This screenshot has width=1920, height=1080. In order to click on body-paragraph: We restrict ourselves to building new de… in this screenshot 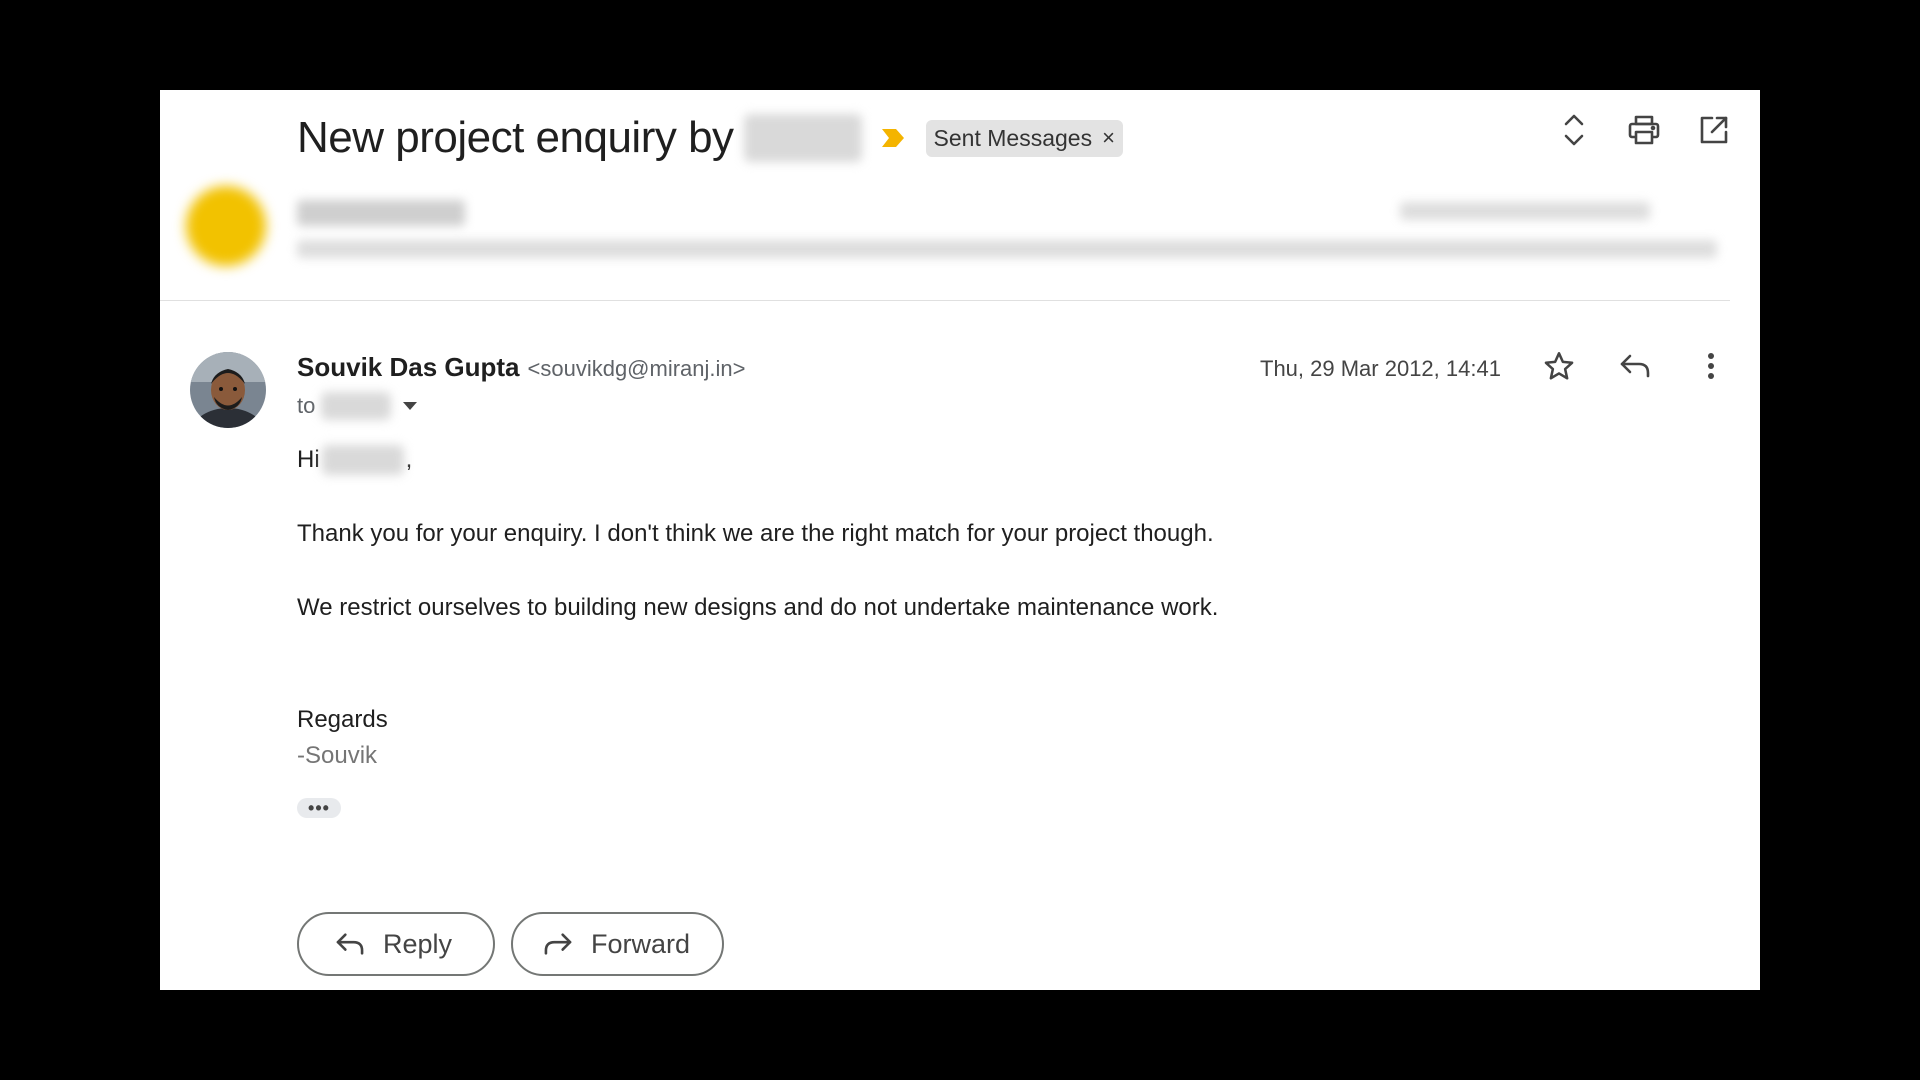, I will do `click(758, 607)`.